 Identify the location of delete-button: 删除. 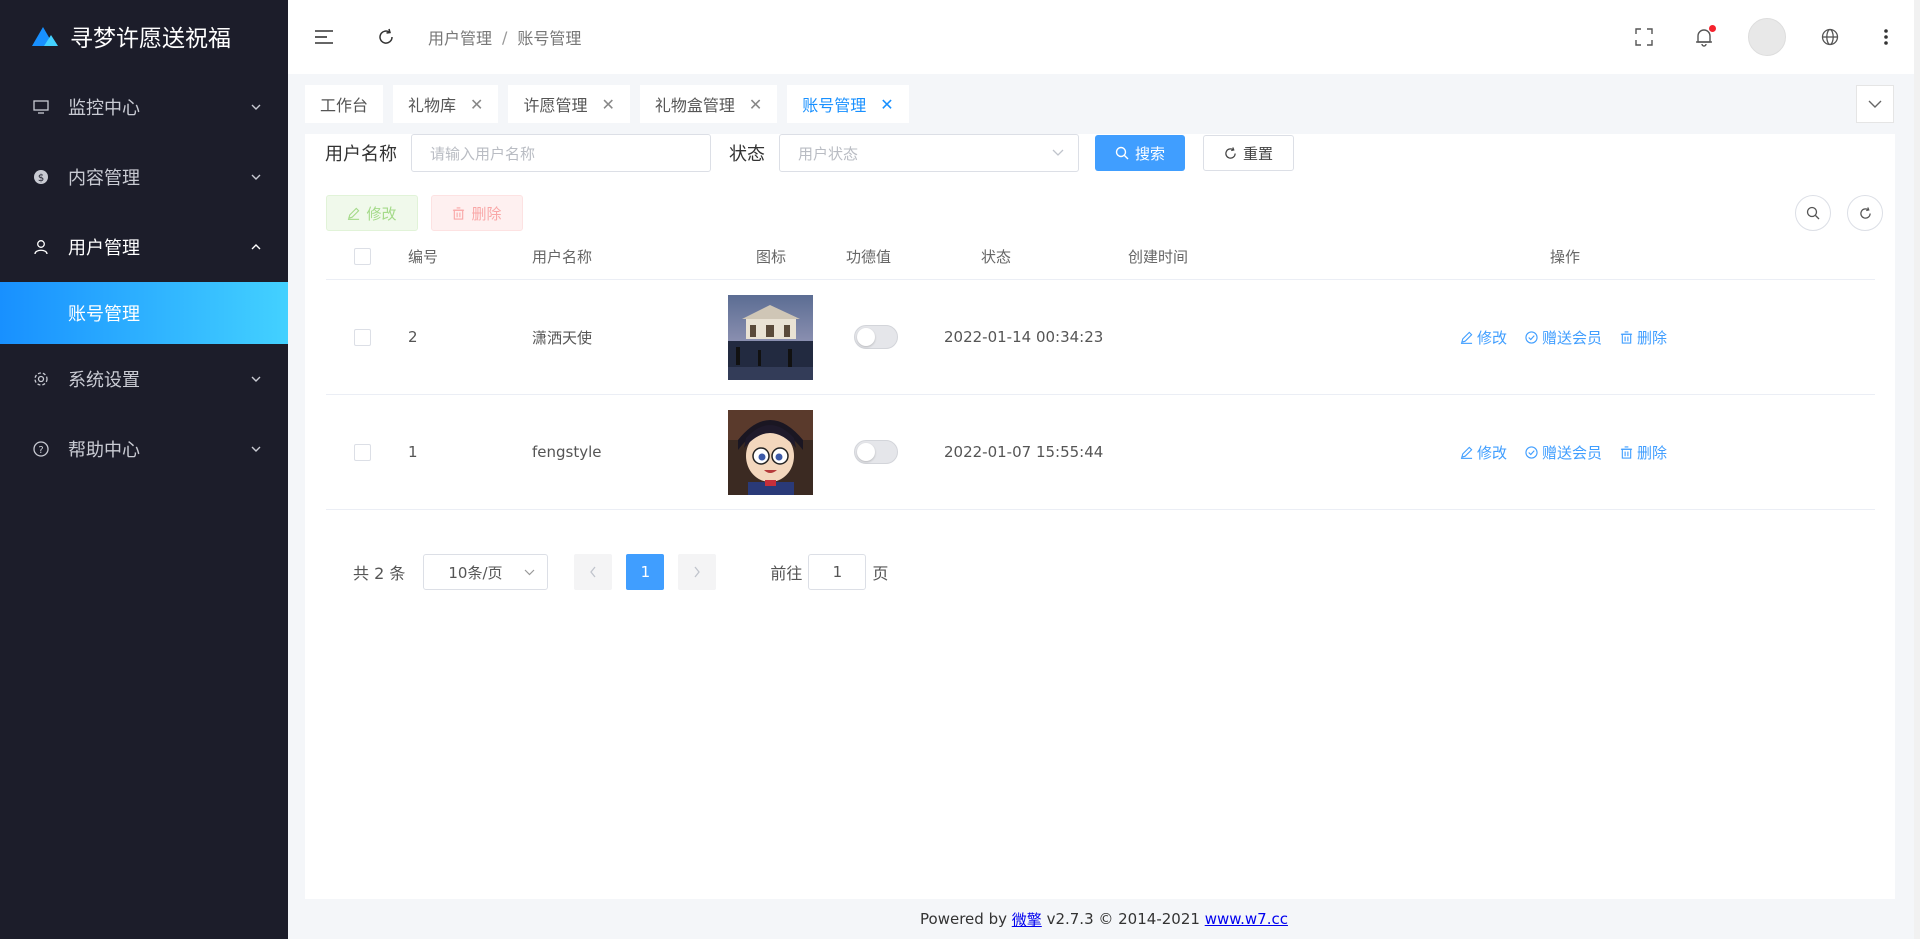
(477, 213).